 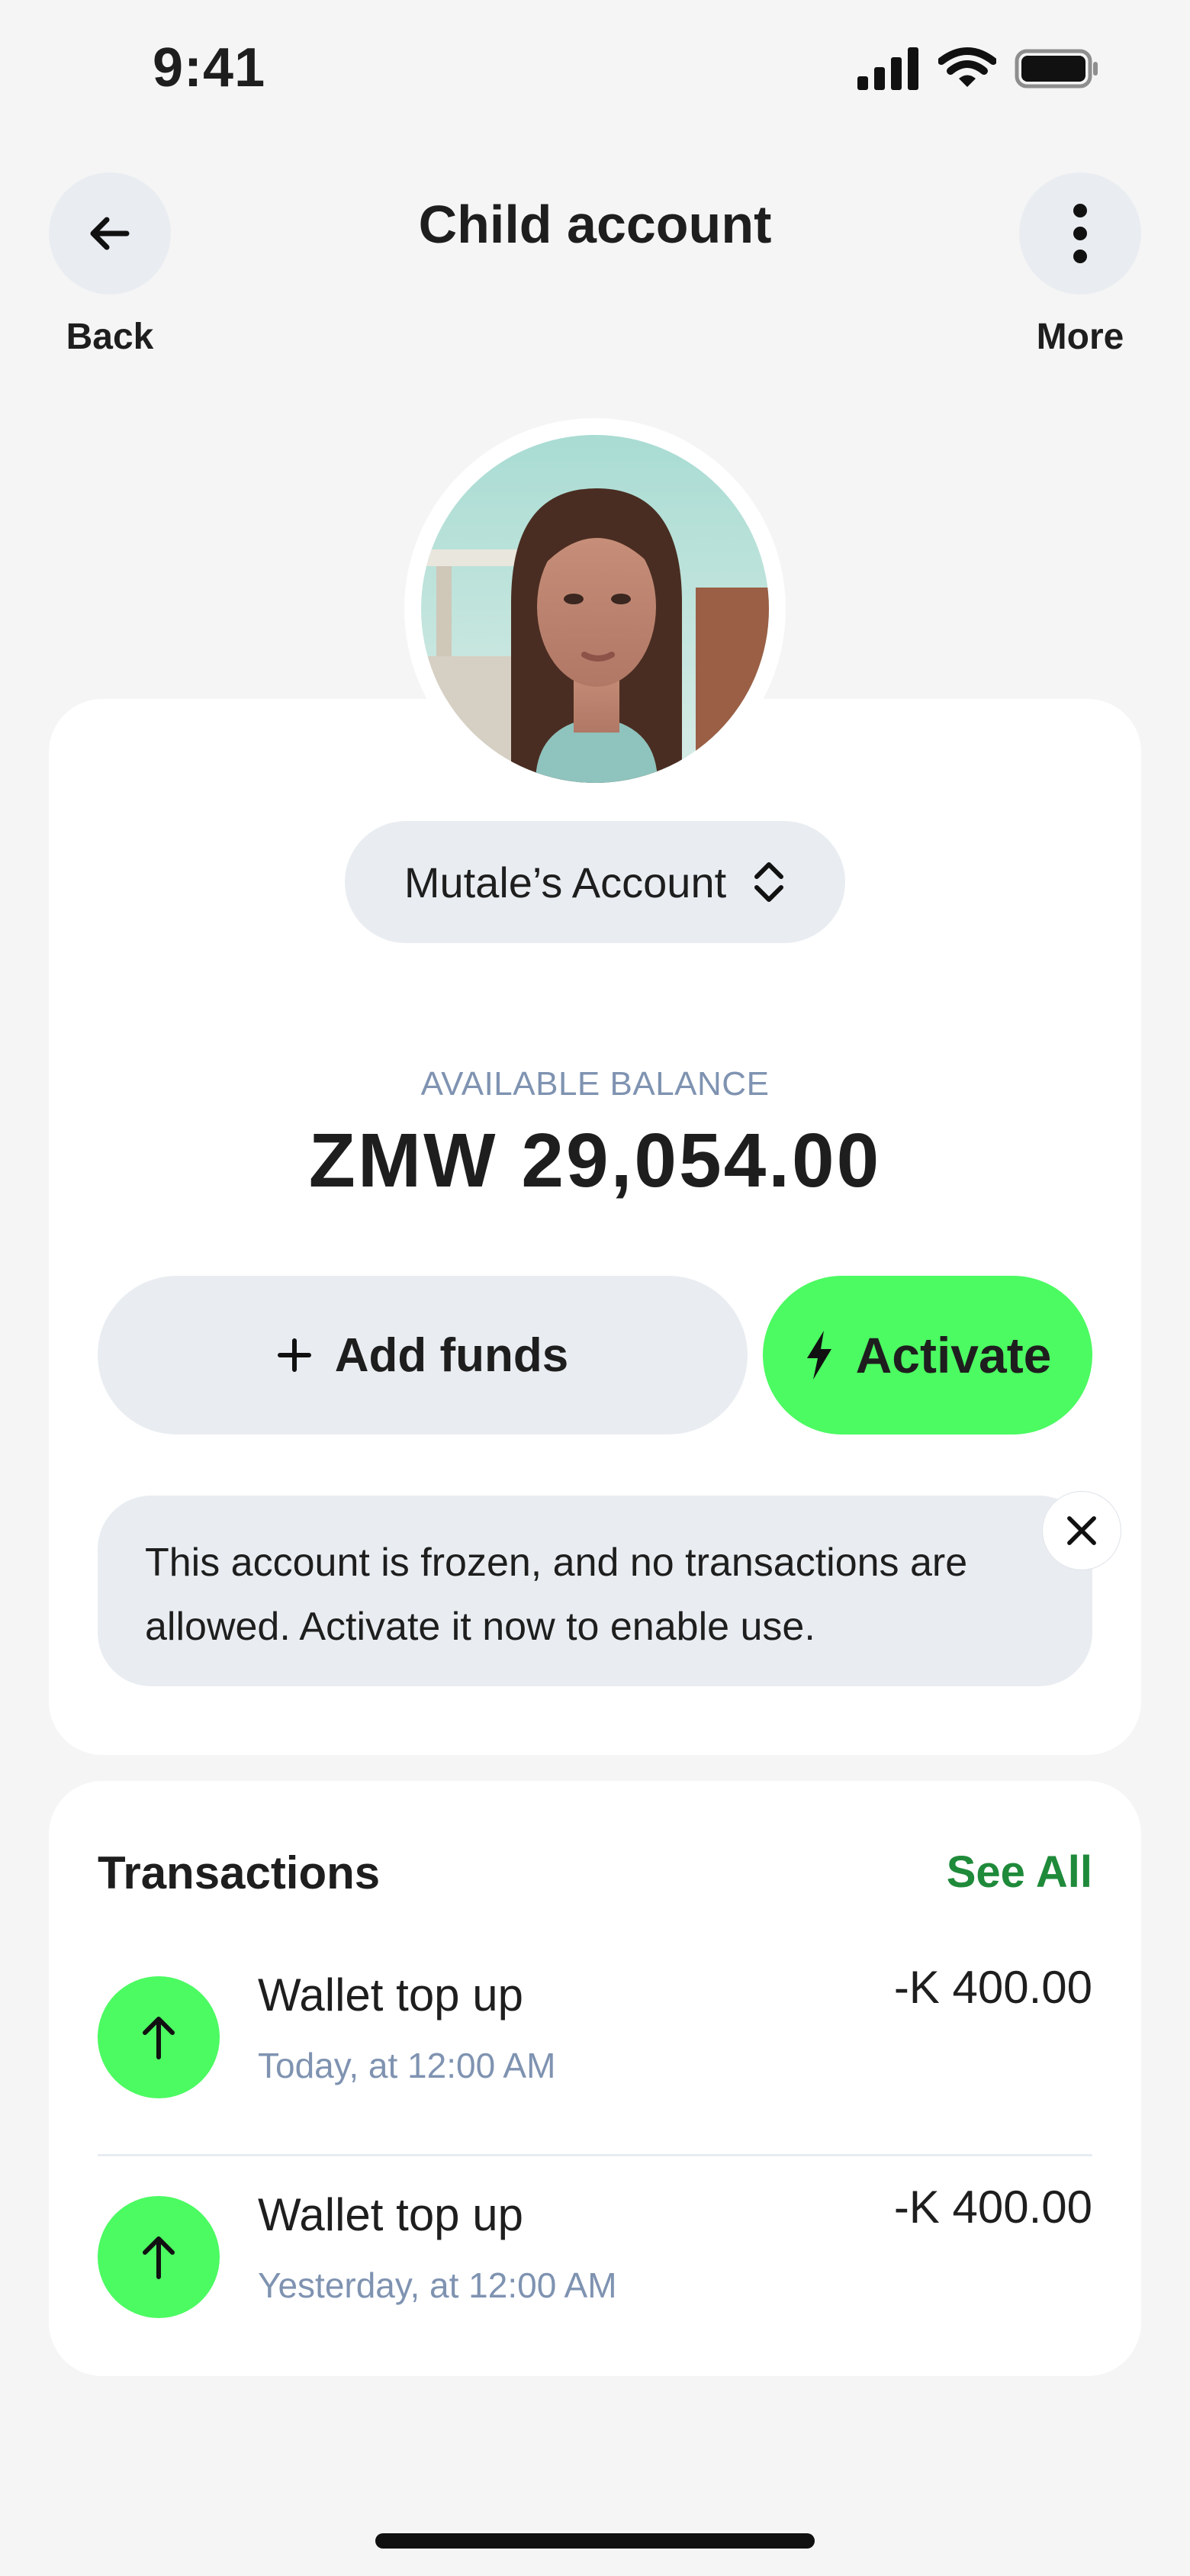 I want to click on chevron-up-down-icon, so click(x=769, y=882).